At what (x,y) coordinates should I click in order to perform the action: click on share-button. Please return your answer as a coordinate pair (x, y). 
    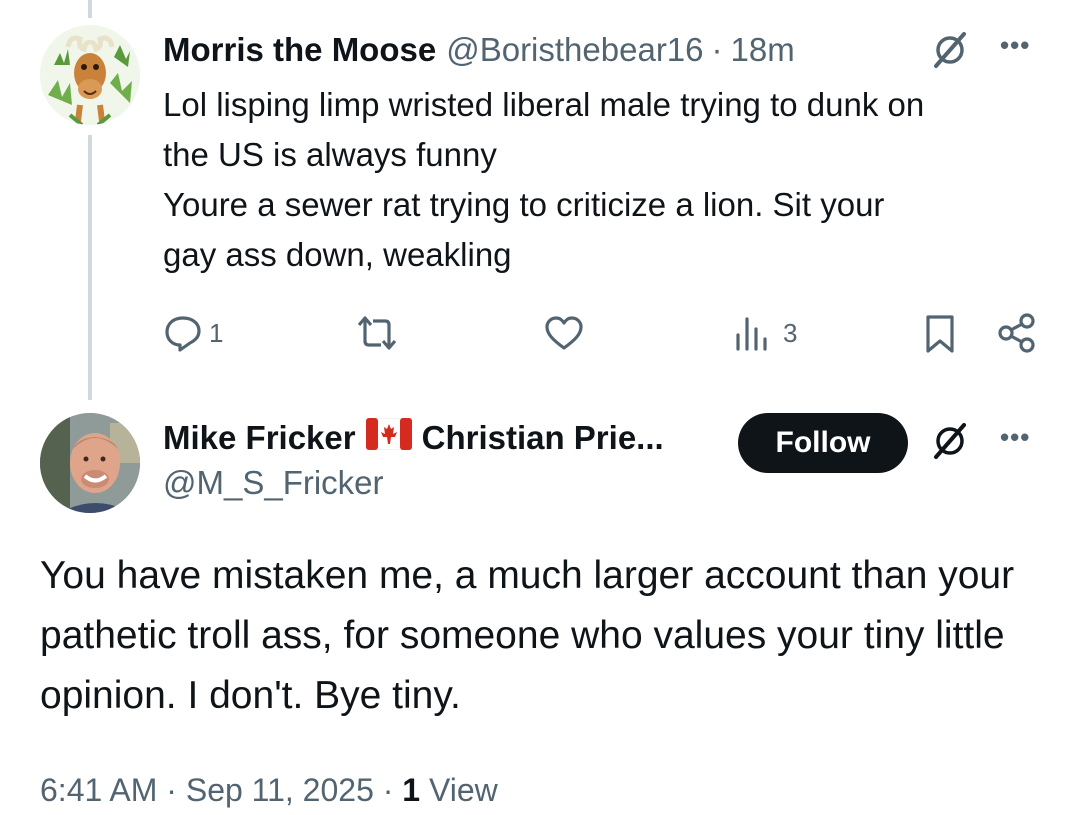
    Looking at the image, I should click on (1017, 333).